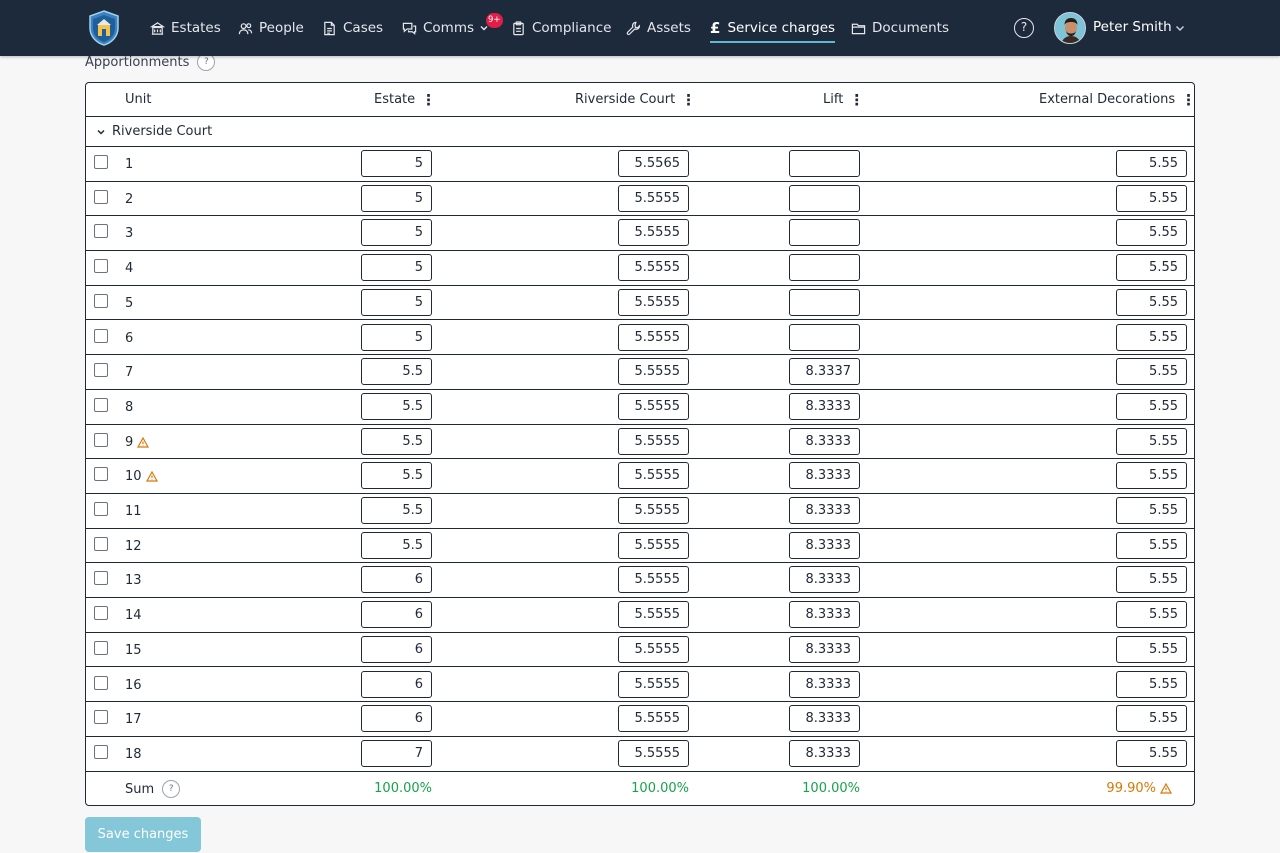 The image size is (1280, 853). What do you see at coordinates (773, 30) in the screenshot?
I see `nav-service-charges: £ Service charges` at bounding box center [773, 30].